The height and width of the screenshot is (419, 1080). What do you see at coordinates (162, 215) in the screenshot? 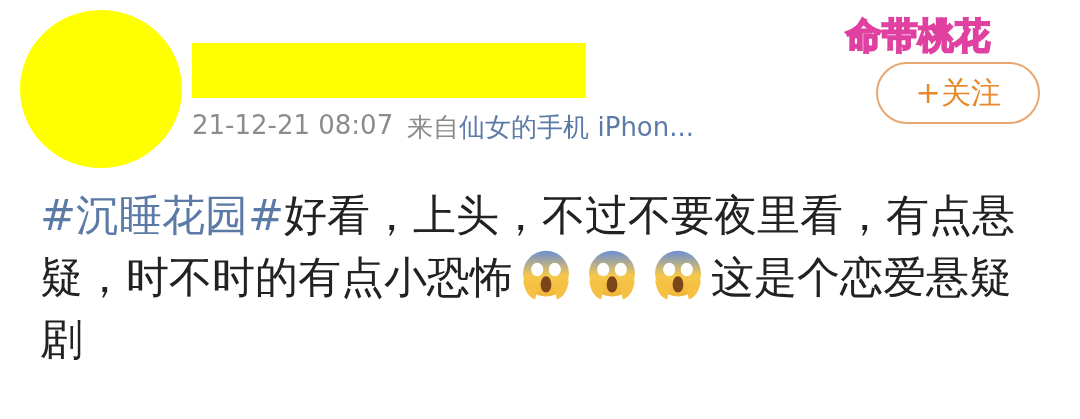
I see `hashtag-link: #沉睡花园#` at bounding box center [162, 215].